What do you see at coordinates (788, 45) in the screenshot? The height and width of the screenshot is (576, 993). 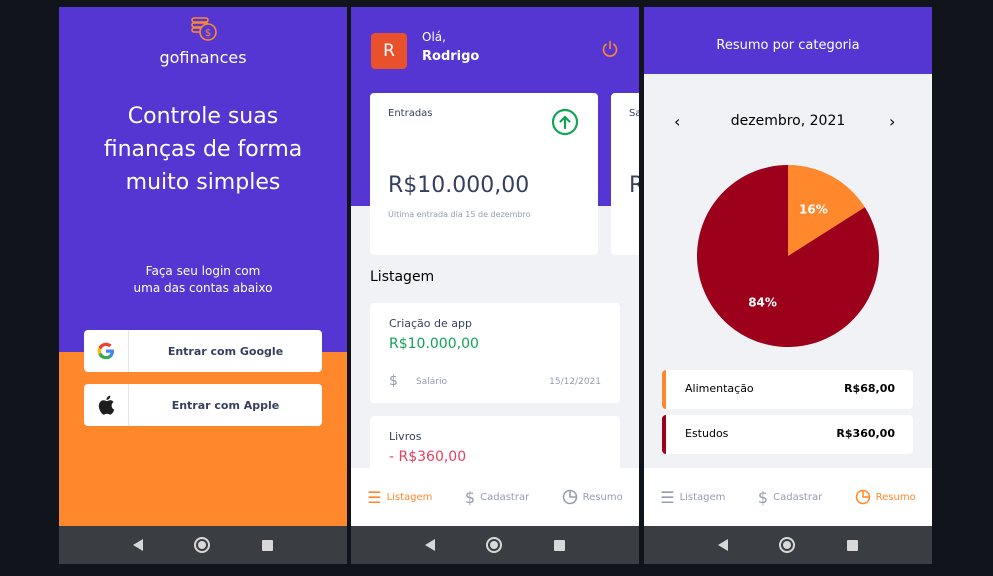 I see `resume-title: Resumo por categoria` at bounding box center [788, 45].